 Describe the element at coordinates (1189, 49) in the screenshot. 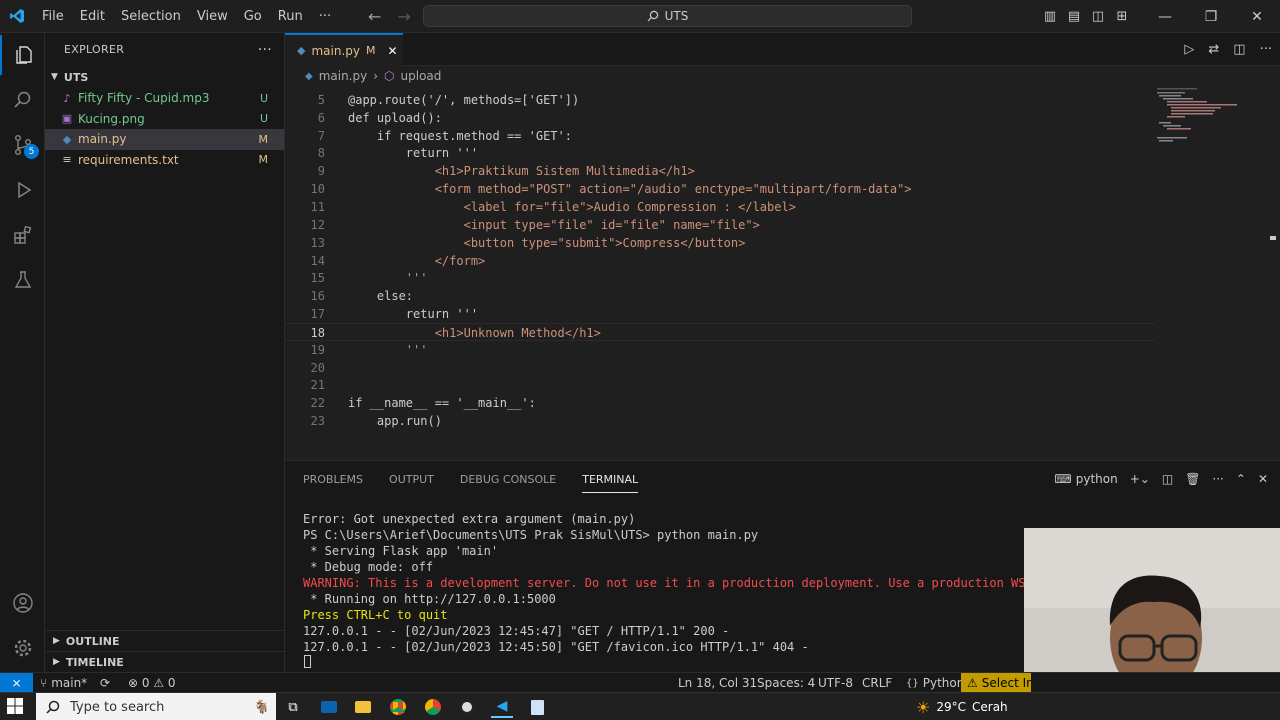

I see `run-python-file-icon: ▷` at that location.